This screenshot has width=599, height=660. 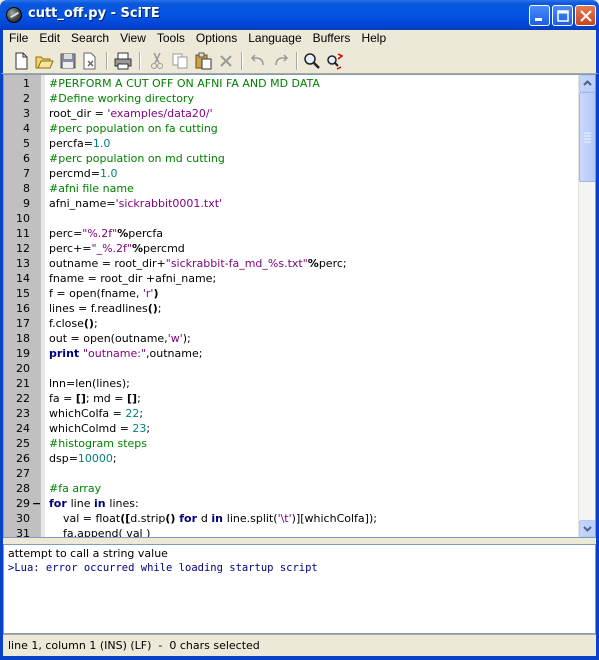 What do you see at coordinates (538, 19) in the screenshot?
I see `minimize-icon` at bounding box center [538, 19].